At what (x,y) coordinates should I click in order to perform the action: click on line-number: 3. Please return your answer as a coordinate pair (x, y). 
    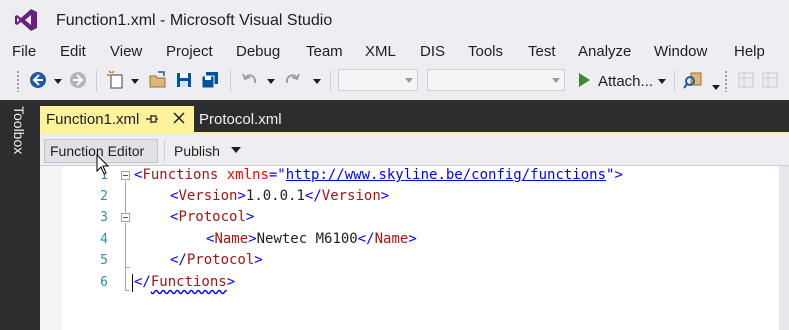
    Looking at the image, I should click on (104, 217).